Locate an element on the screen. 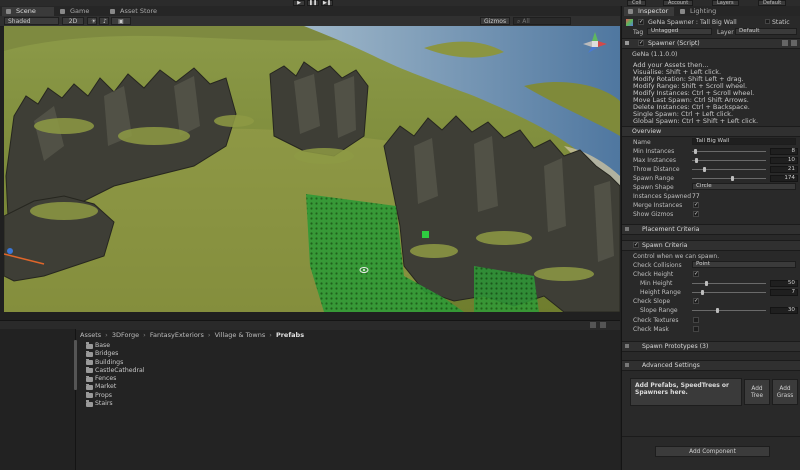 The width and height of the screenshot is (800, 470). min-instances-slider-handle is located at coordinates (696, 151).